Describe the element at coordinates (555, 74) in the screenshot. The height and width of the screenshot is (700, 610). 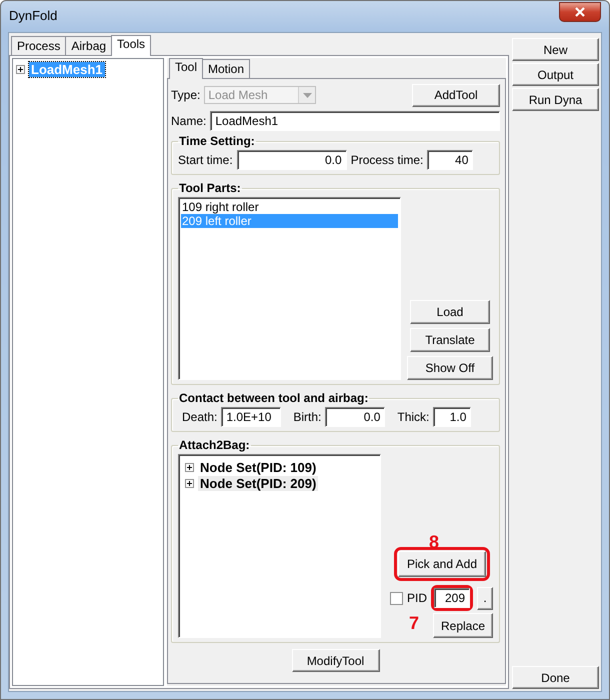
I see `side-button: Output` at that location.